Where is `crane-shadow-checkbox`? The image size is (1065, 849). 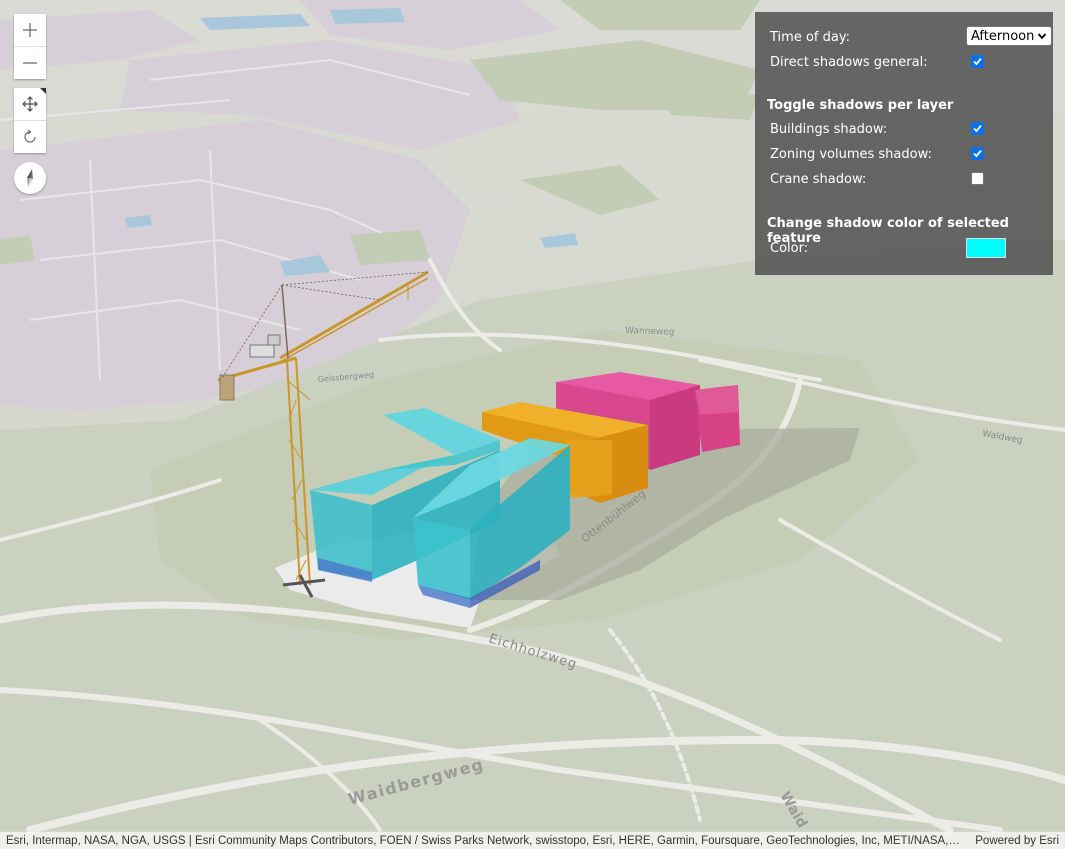
crane-shadow-checkbox is located at coordinates (977, 178).